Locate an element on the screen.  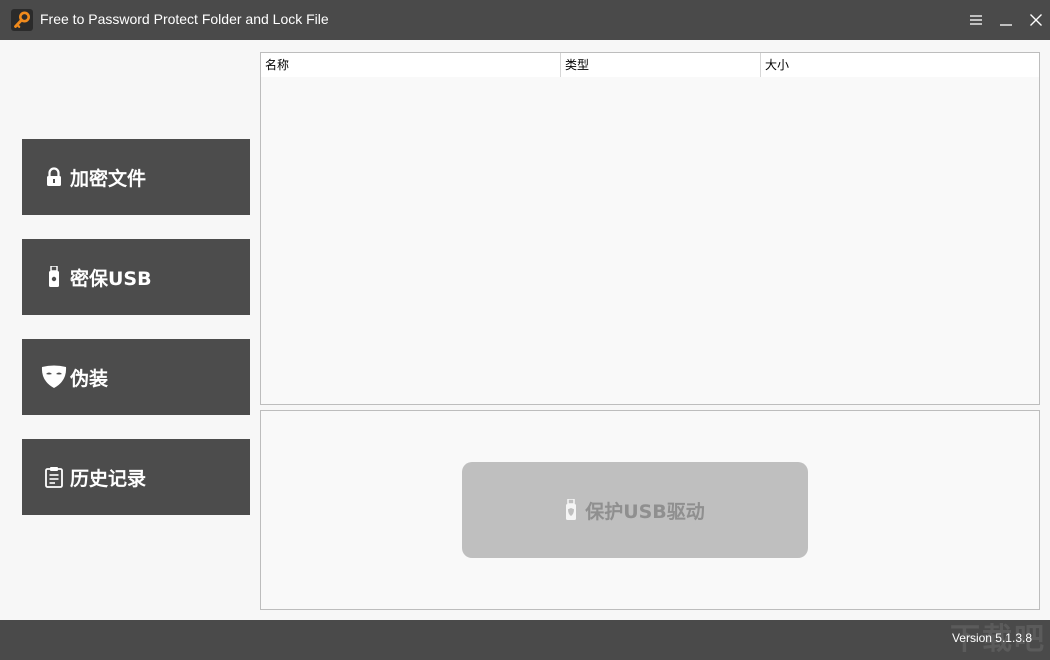
sidebar-item-encrypt-files: 加密文件 is located at coordinates (136, 177).